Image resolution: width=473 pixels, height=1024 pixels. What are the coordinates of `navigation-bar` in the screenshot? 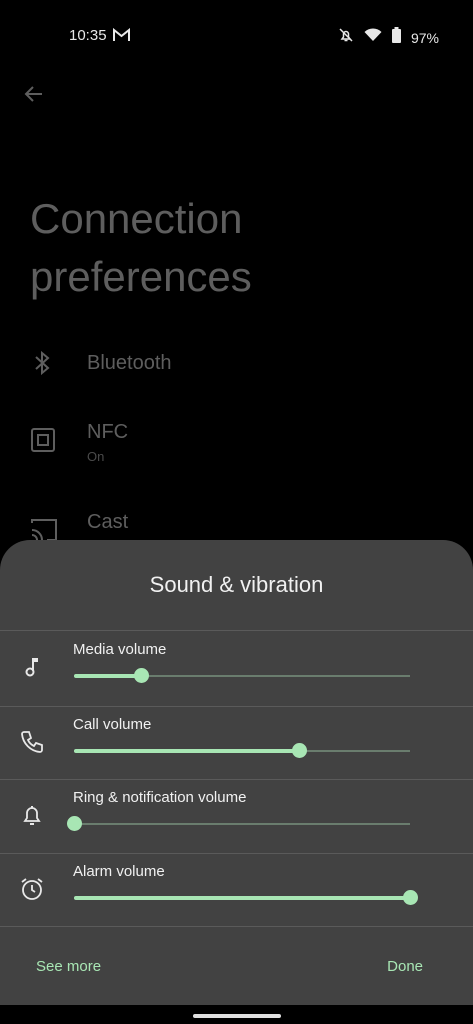 It's located at (236, 1014).